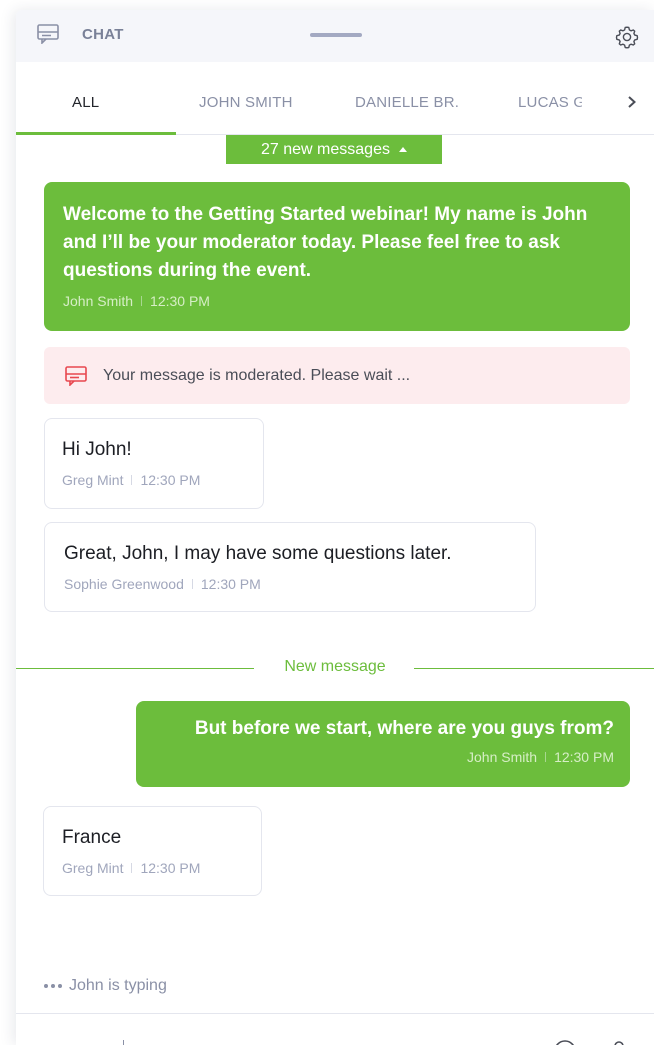  What do you see at coordinates (152, 851) in the screenshot?
I see `message-bubble-incoming: France Greg Mint 12:30 PM` at bounding box center [152, 851].